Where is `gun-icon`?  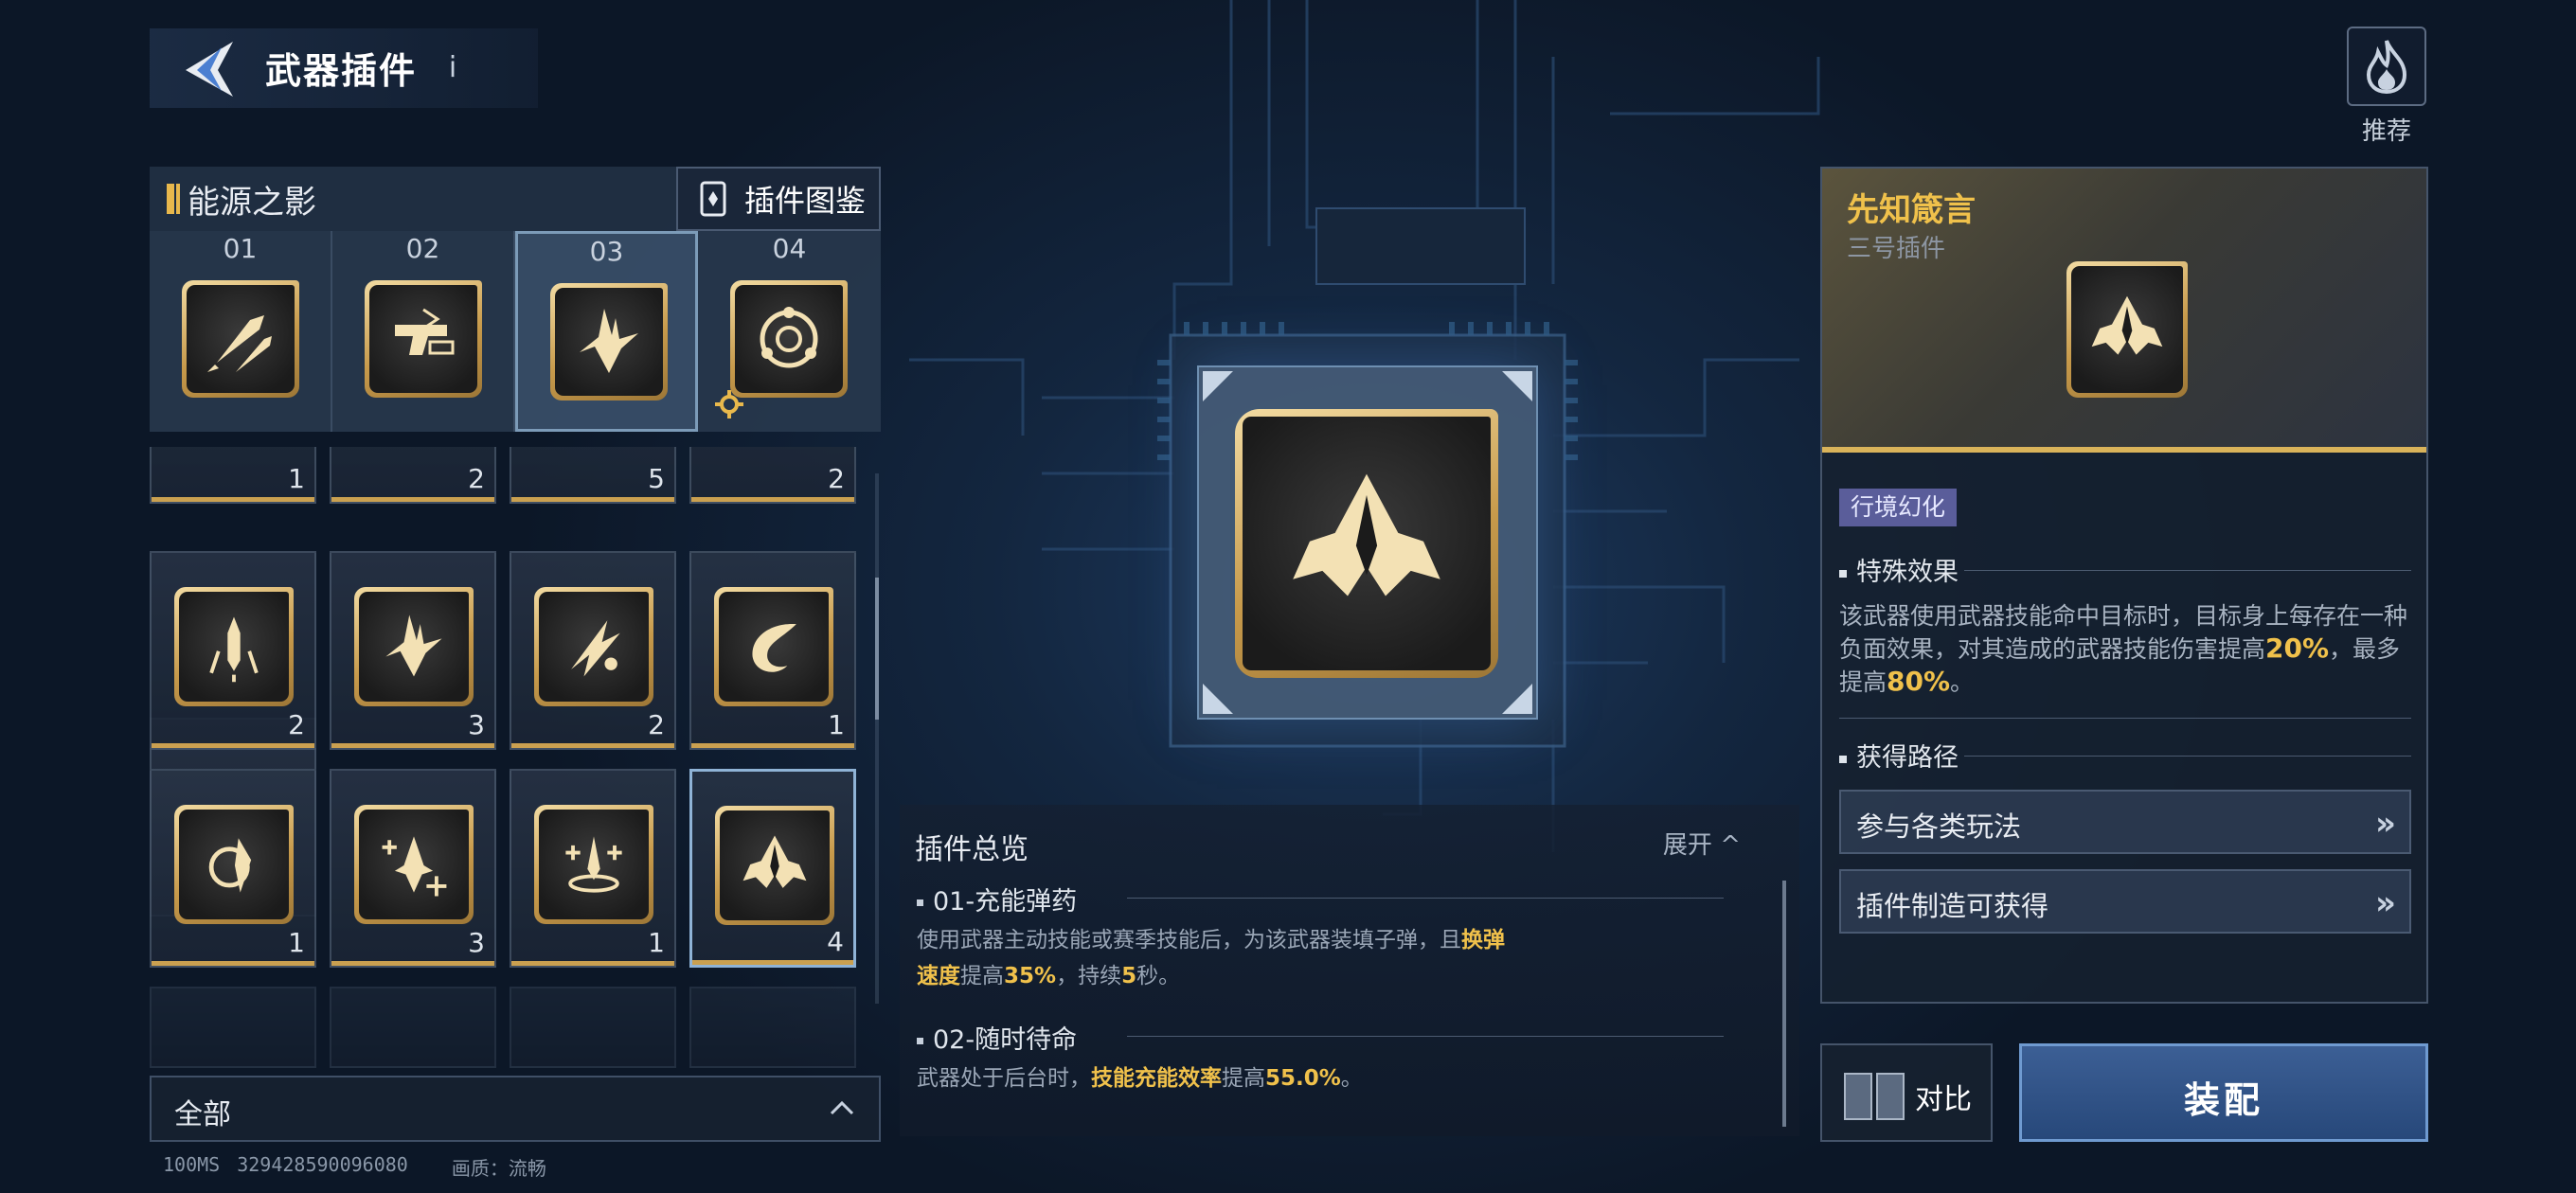
gun-icon is located at coordinates (425, 331).